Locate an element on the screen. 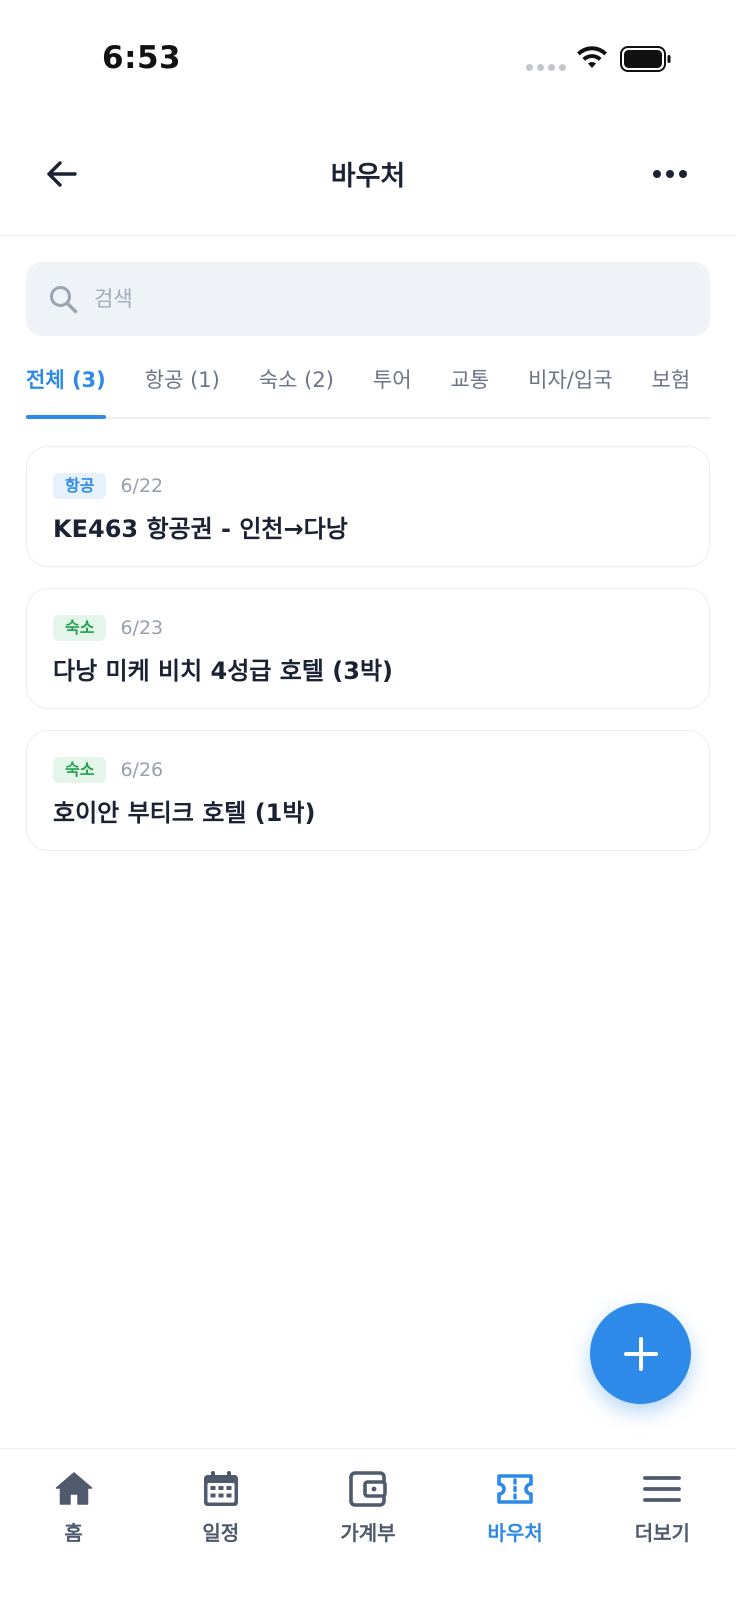  add-voucher-button is located at coordinates (640, 1353).